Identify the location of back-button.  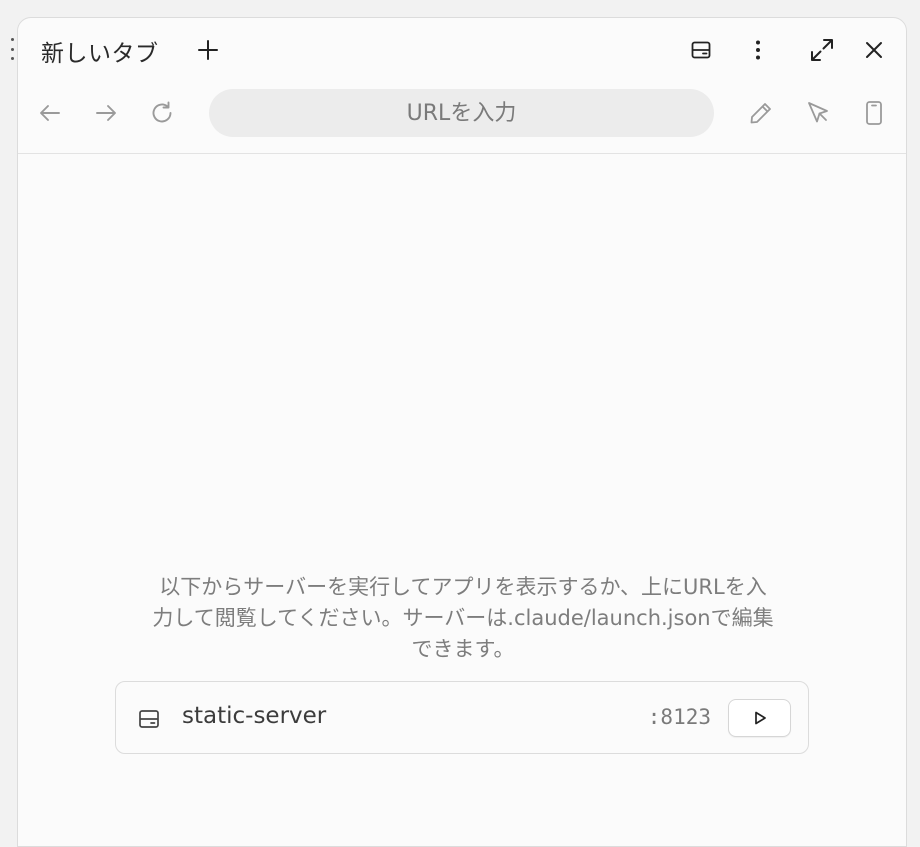
(50, 113).